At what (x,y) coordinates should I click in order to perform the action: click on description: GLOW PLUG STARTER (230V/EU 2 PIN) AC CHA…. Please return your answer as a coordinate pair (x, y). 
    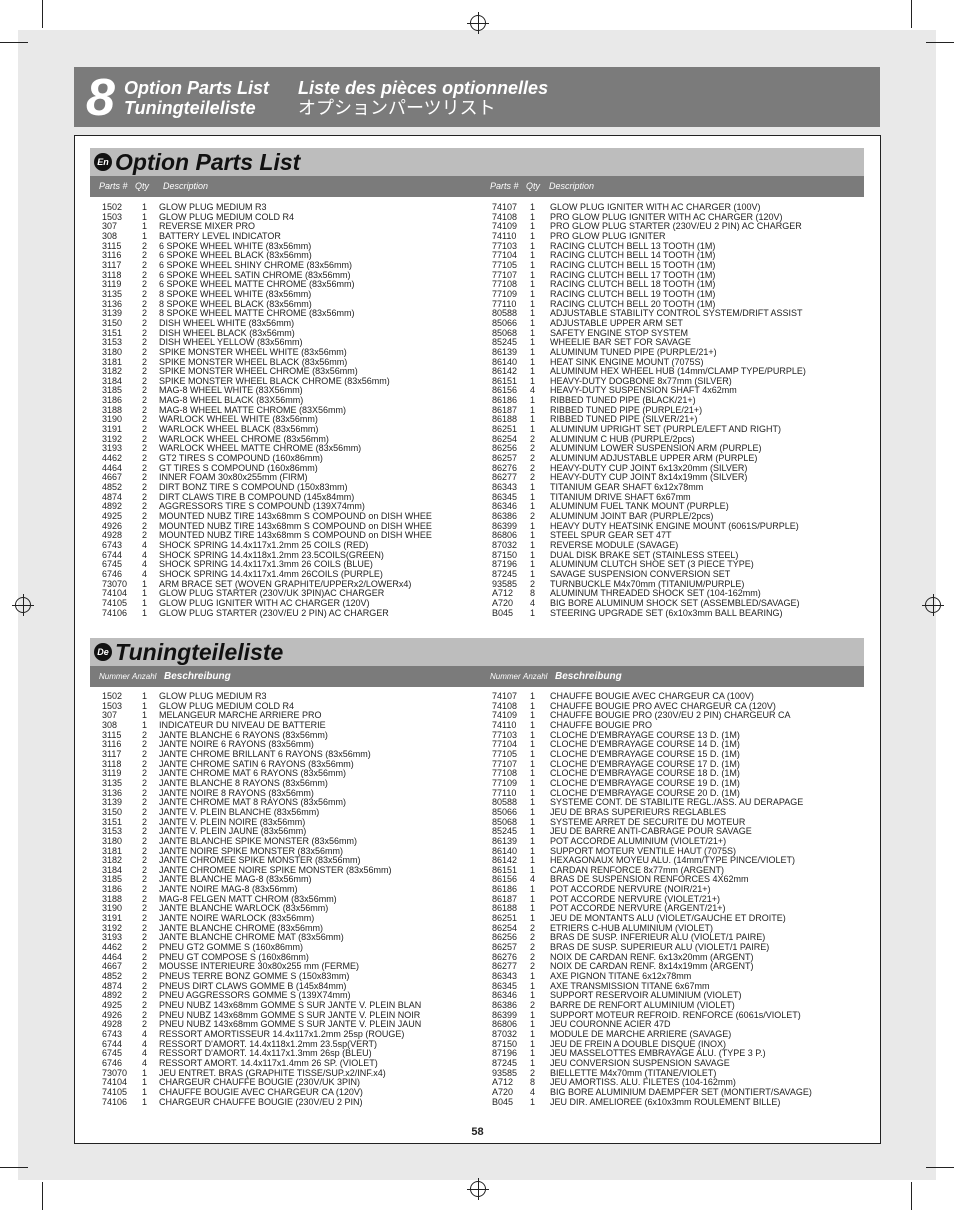
    Looking at the image, I should click on (274, 612).